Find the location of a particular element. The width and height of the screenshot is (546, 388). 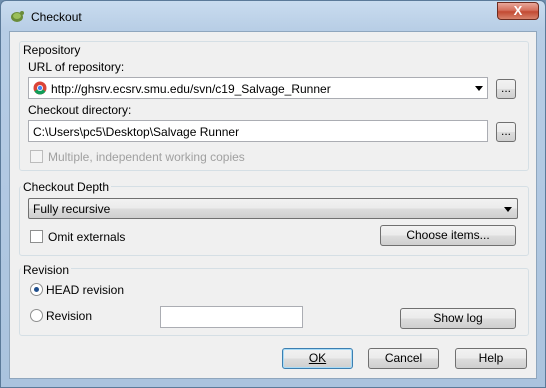

revision-label: Revision is located at coordinates (69, 316).